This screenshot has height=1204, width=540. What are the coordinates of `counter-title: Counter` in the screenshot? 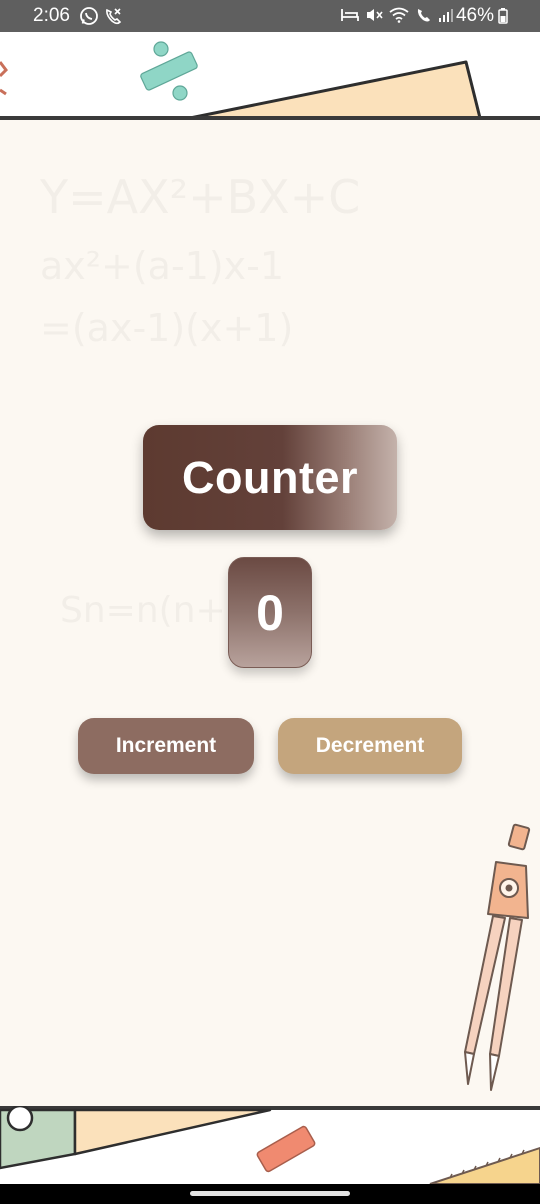 It's located at (270, 477).